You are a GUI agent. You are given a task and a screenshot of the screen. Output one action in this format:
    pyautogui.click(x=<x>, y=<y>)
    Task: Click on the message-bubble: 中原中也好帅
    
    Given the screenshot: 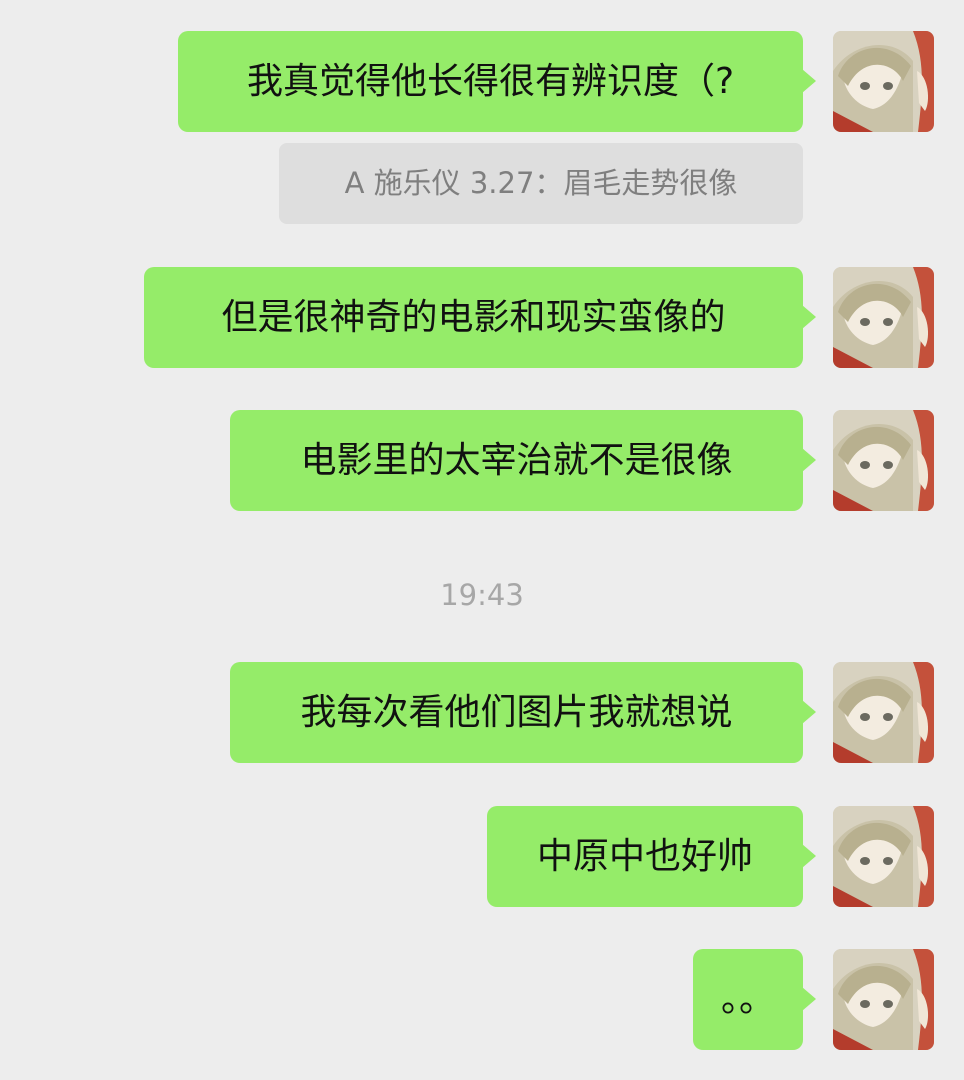 What is the action you would take?
    pyautogui.click(x=651, y=856)
    